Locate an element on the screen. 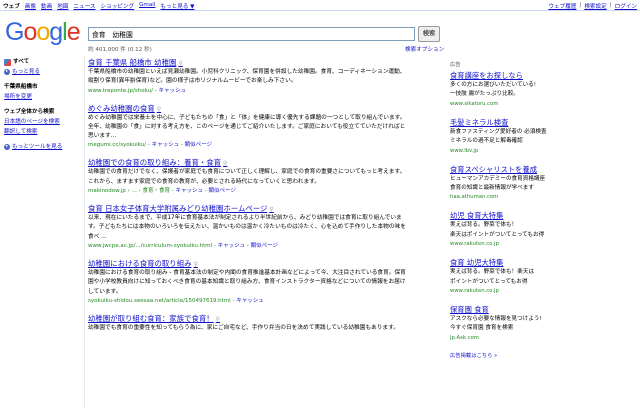 This screenshot has width=640, height=412. ad-text: アスクなら必要な情報を見つけよう! is located at coordinates (496, 319).